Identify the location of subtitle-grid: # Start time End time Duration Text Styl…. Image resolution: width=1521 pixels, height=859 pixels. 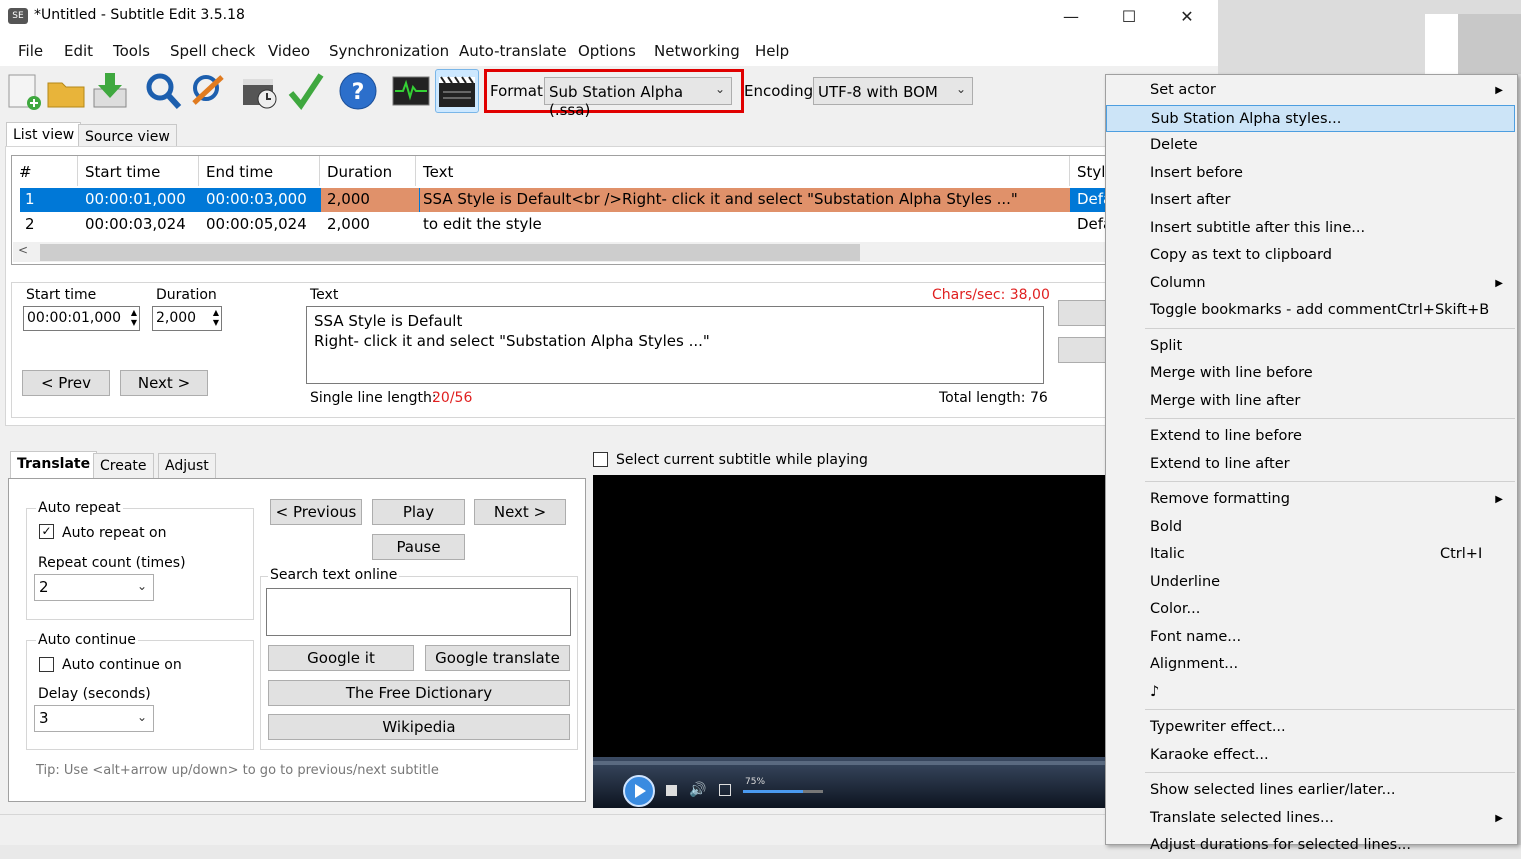
(561, 210).